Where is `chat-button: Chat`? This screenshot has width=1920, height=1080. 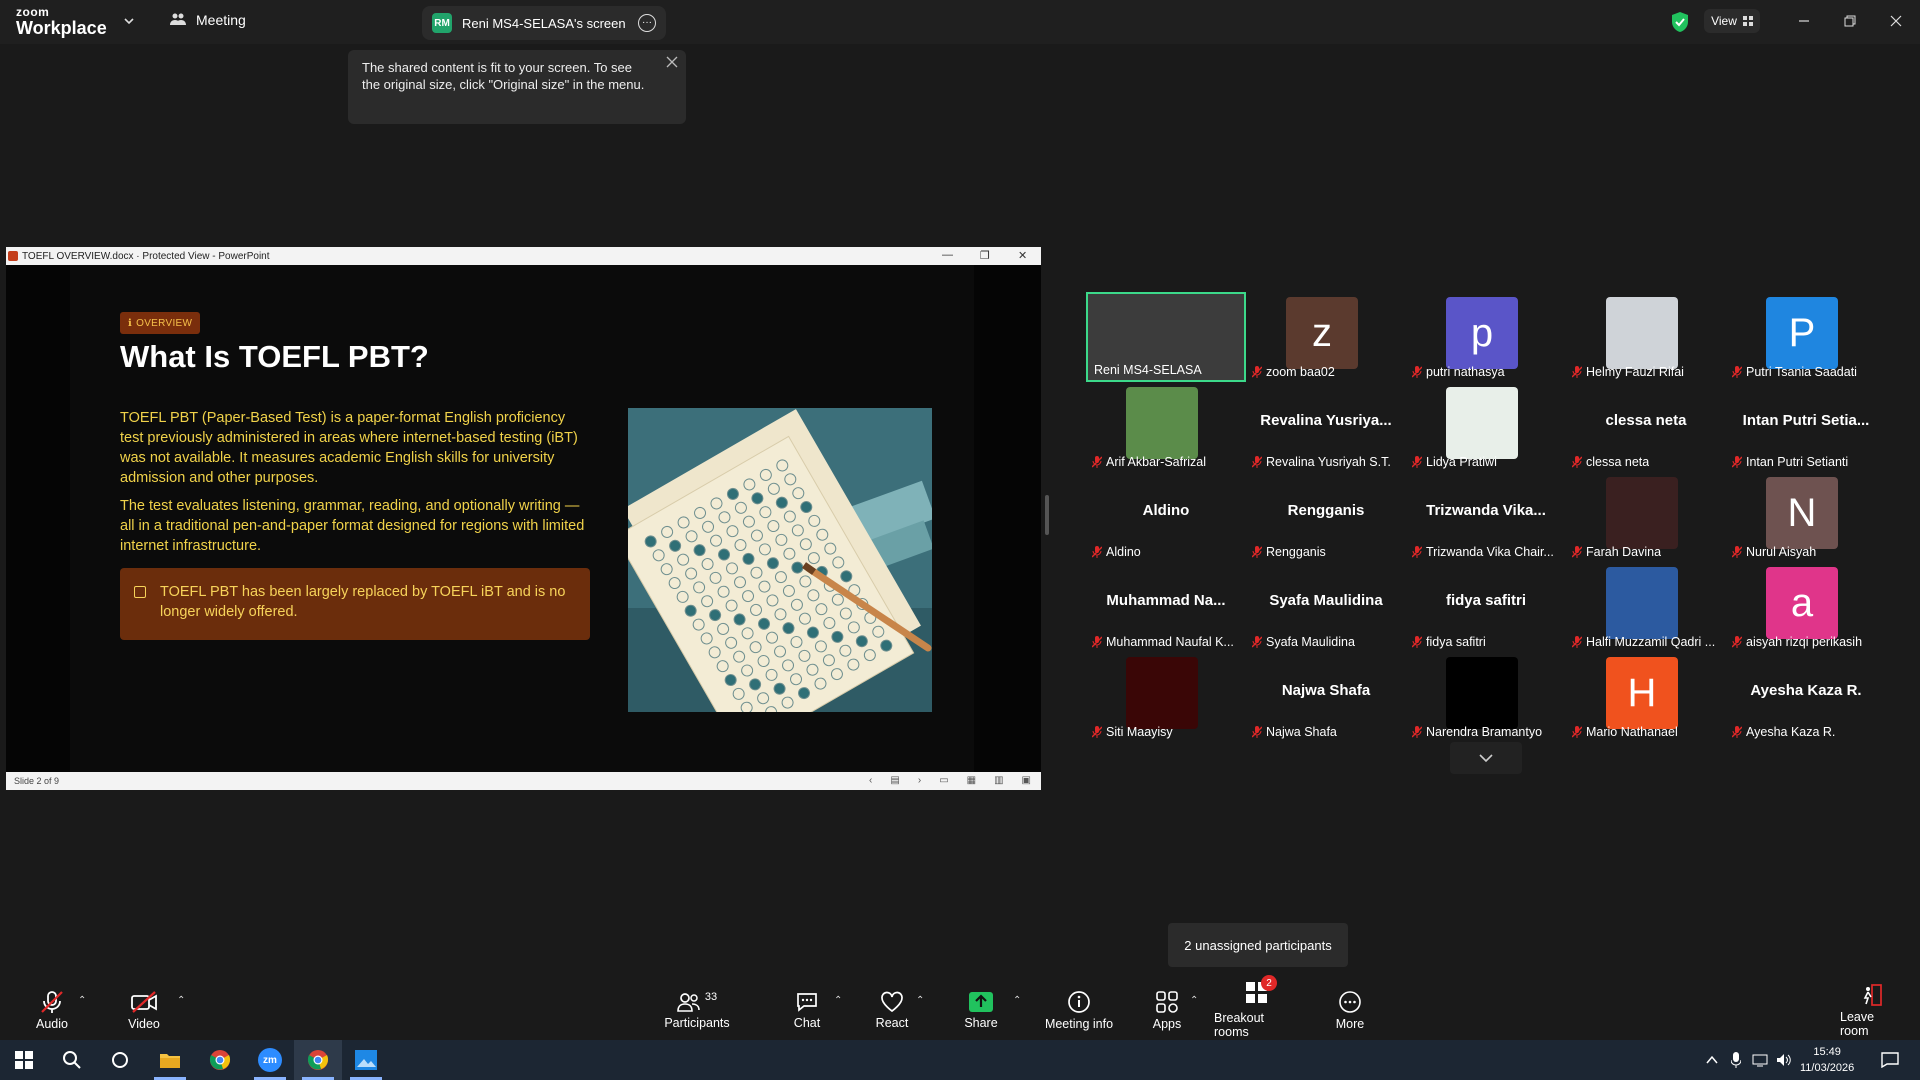
chat-button: Chat is located at coordinates (807, 1010).